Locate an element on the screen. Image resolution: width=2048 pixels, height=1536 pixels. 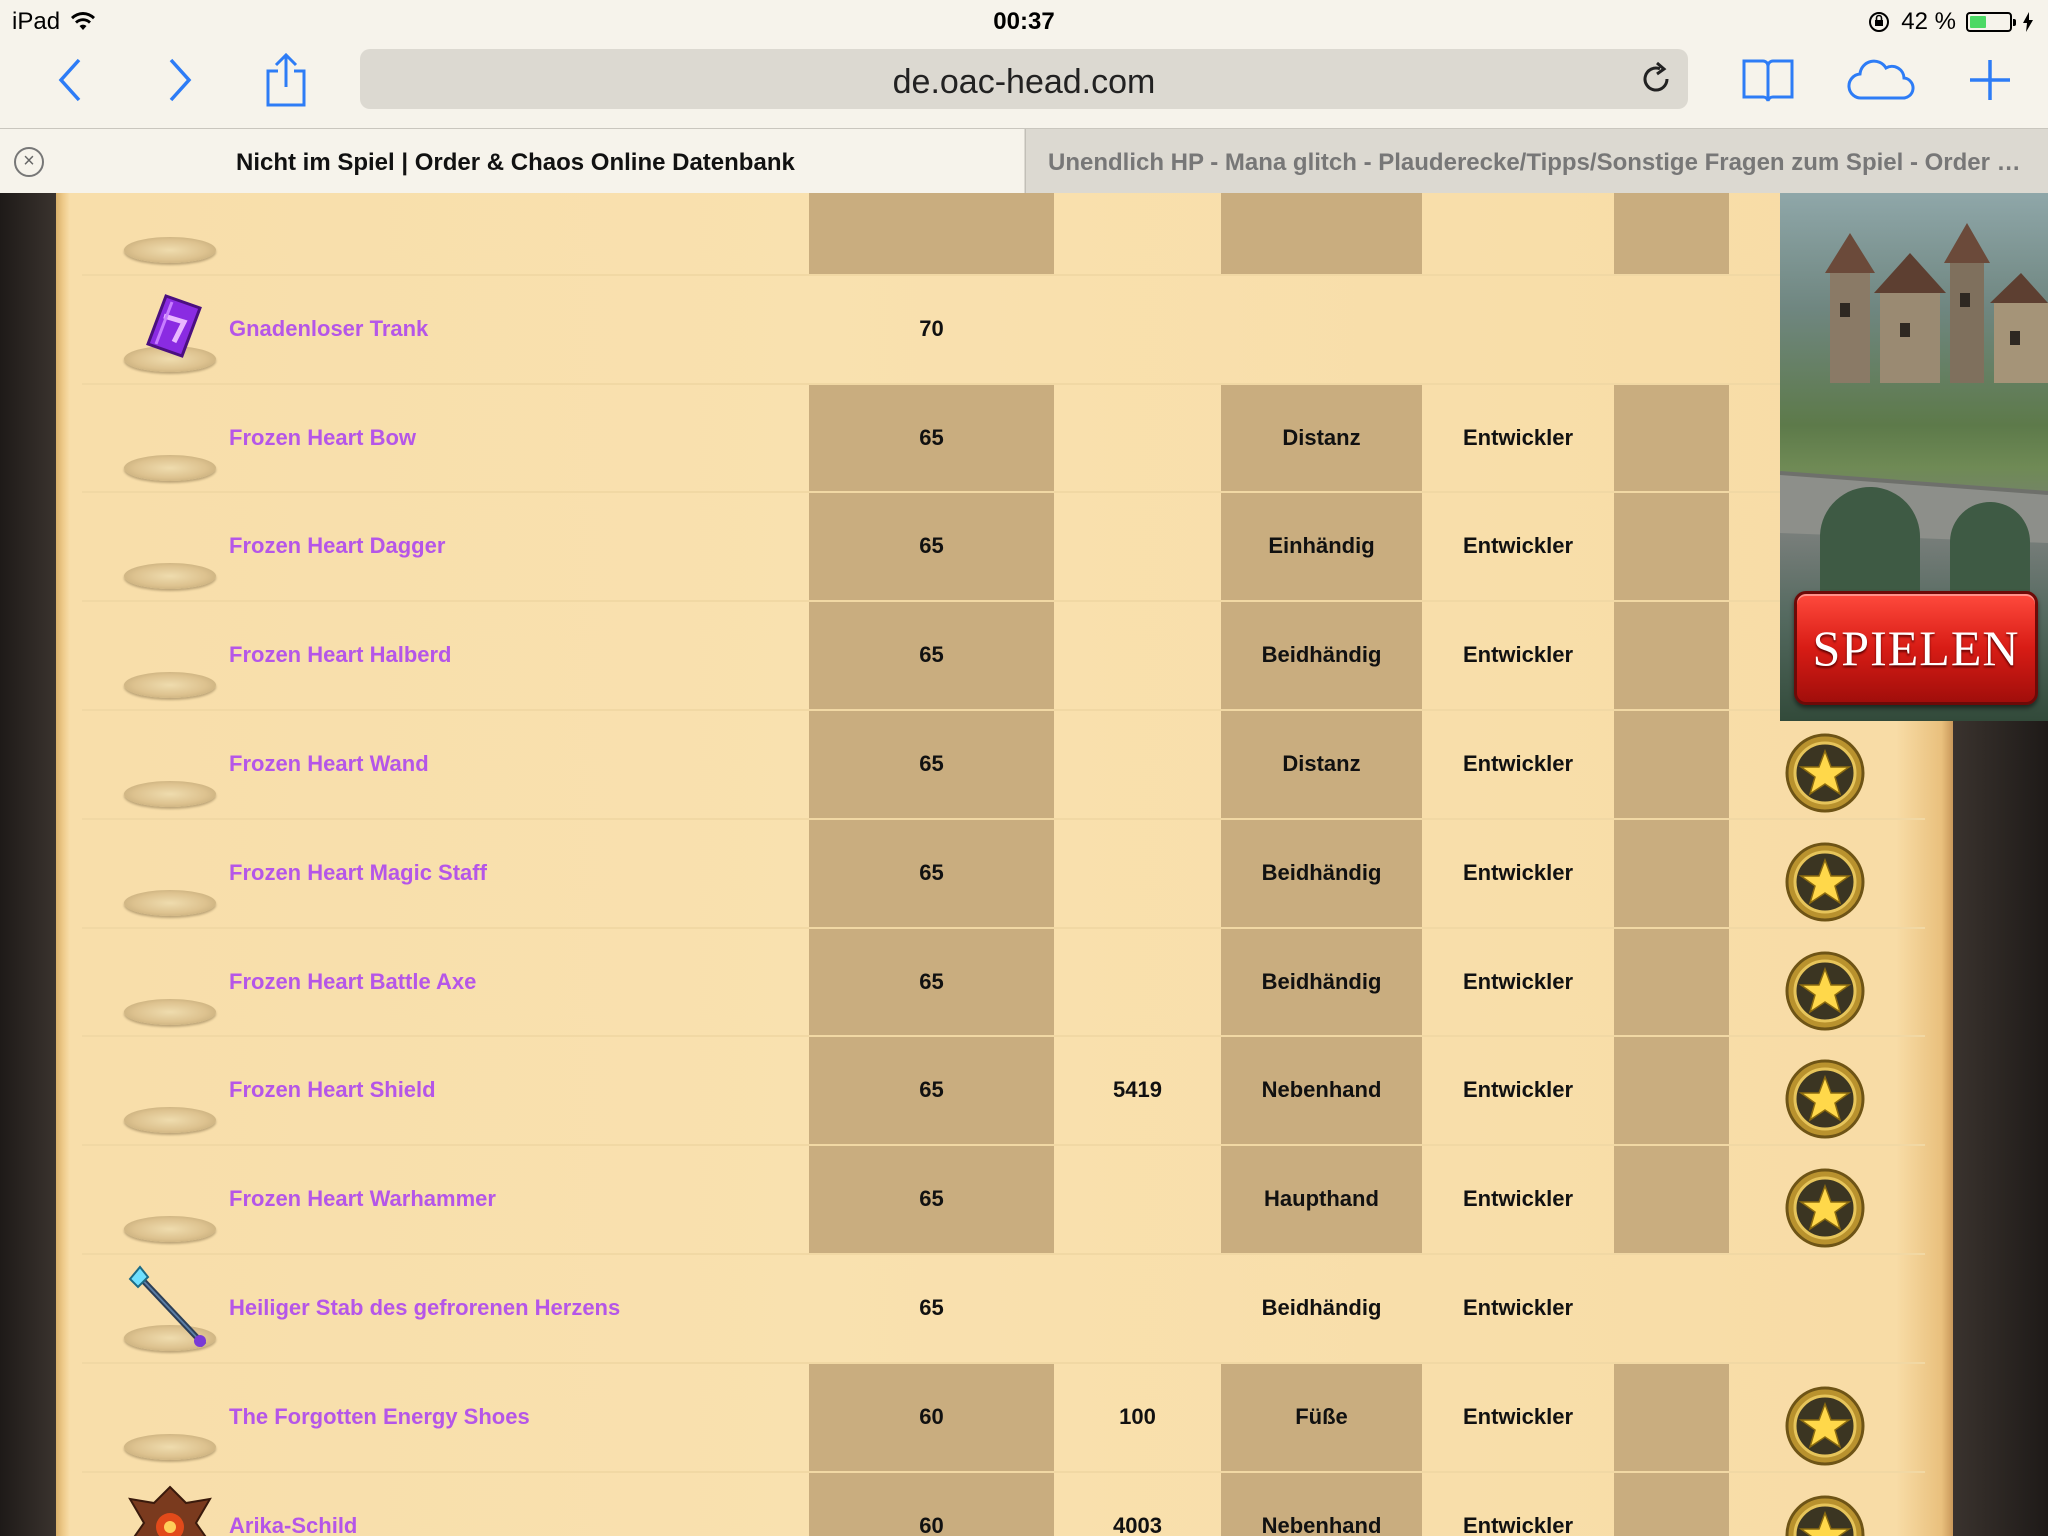
table-row: Frozen Heart Bow 65 Distanz Entwickler is located at coordinates (1003, 439).